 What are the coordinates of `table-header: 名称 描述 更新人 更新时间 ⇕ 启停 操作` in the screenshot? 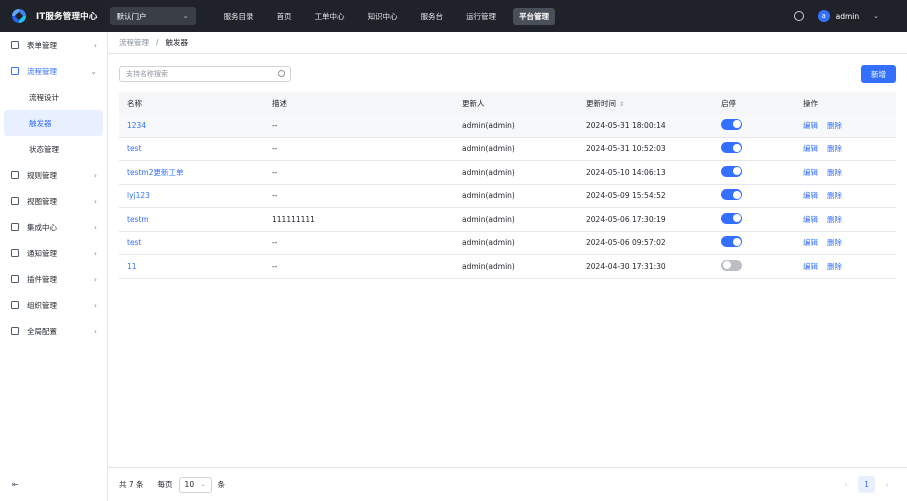 It's located at (507, 103).